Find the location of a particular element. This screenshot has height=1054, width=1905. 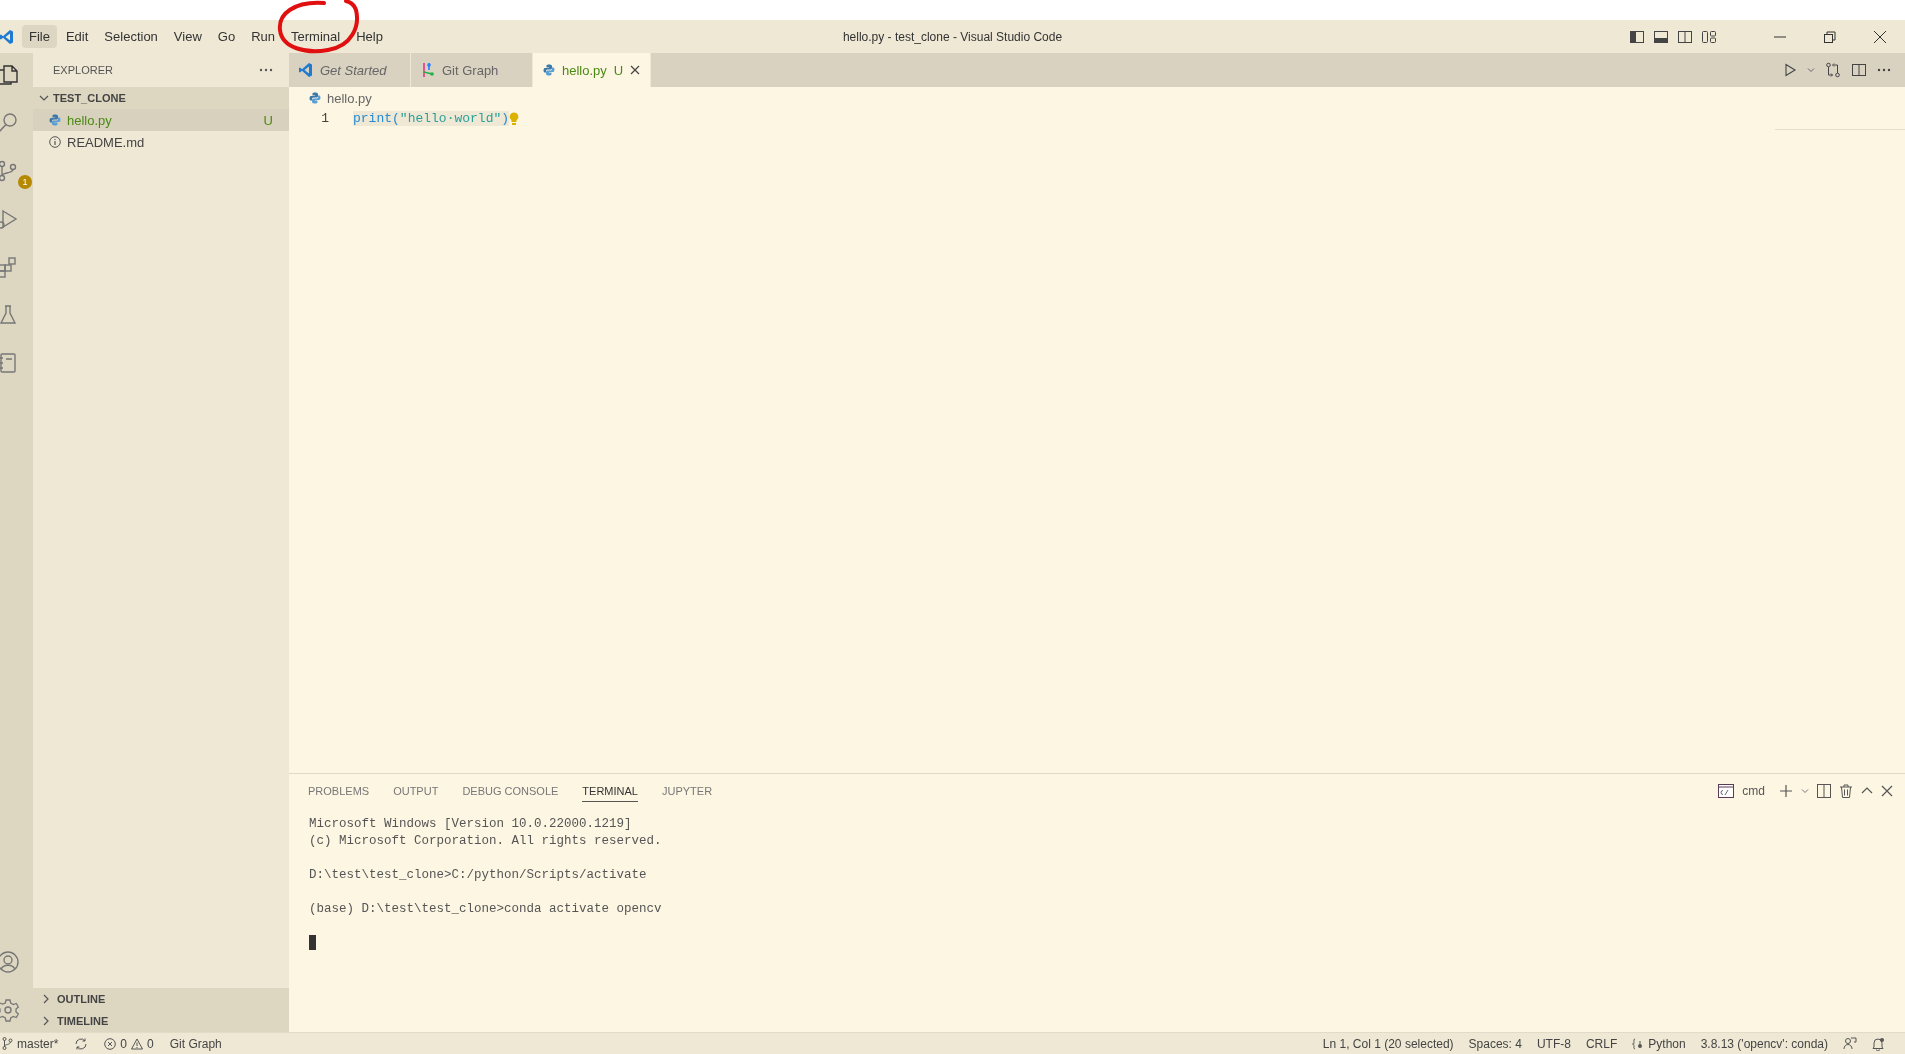

run-icon is located at coordinates (1790, 70).